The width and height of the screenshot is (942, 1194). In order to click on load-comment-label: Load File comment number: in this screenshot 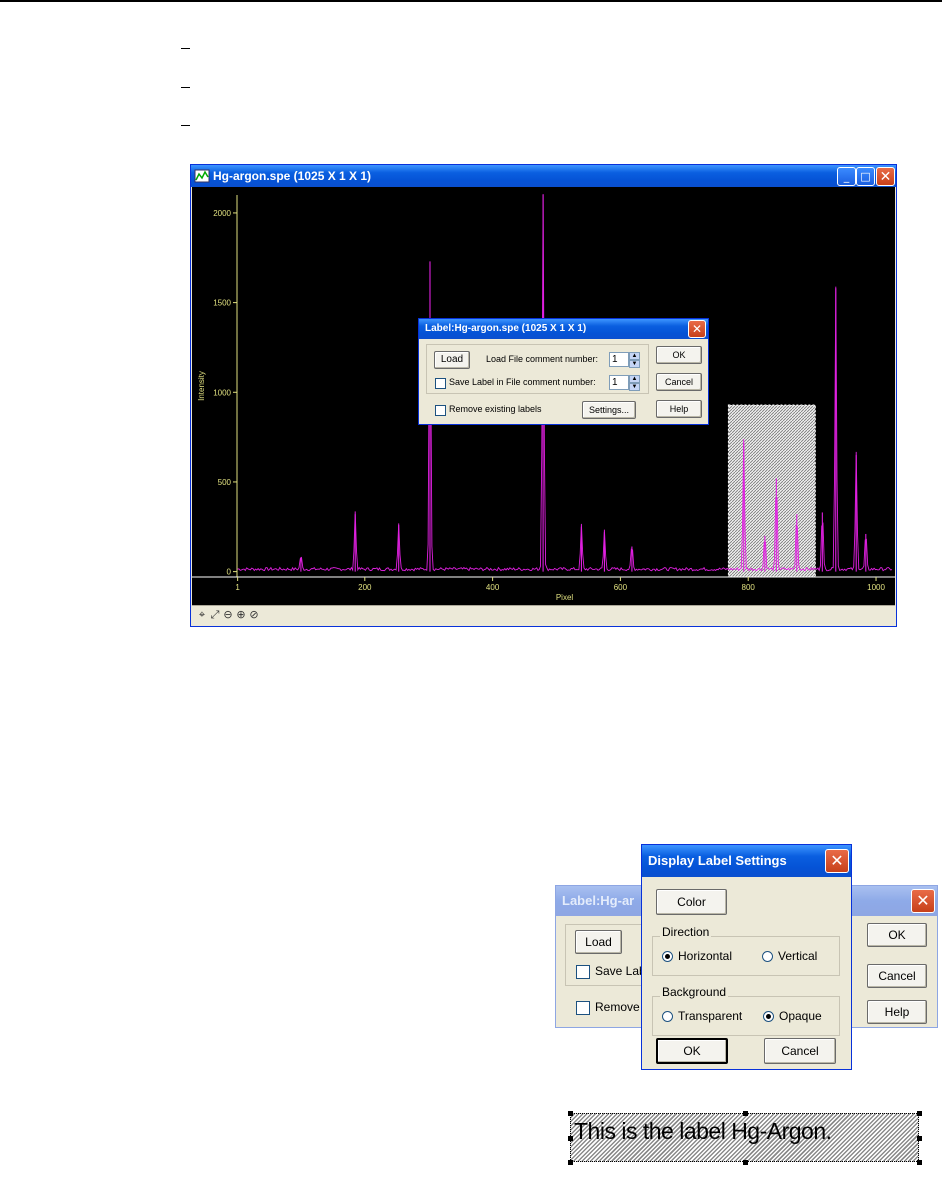, I will do `click(542, 359)`.